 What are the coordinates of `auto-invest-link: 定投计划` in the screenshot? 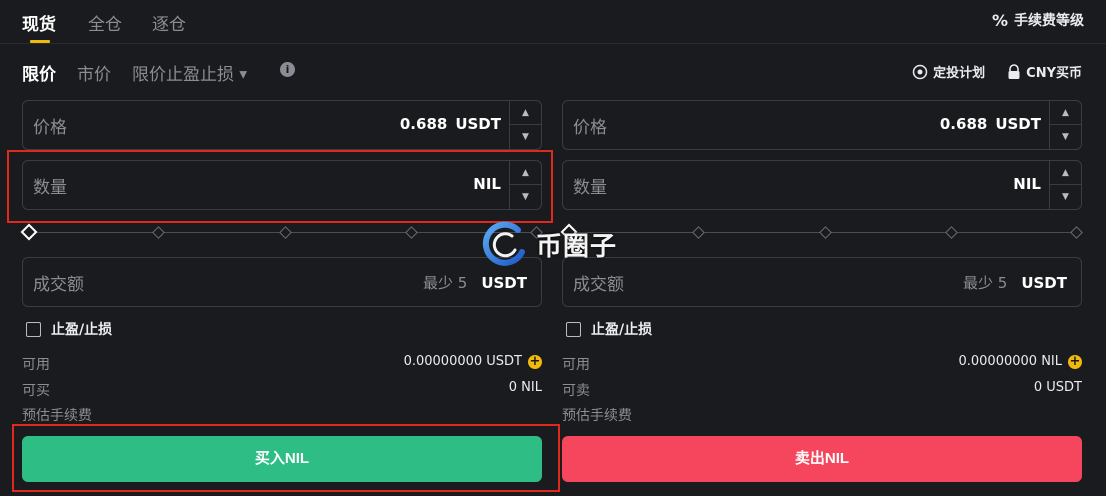 It's located at (948, 71).